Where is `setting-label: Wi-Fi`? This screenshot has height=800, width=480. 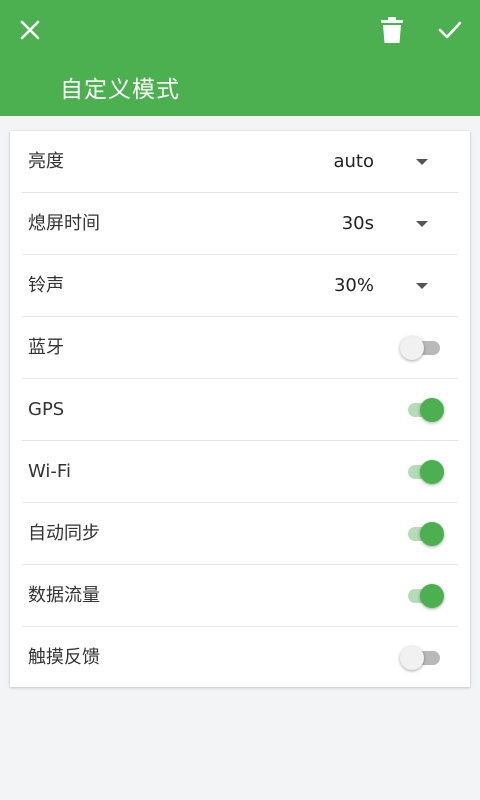
setting-label: Wi-Fi is located at coordinates (49, 471).